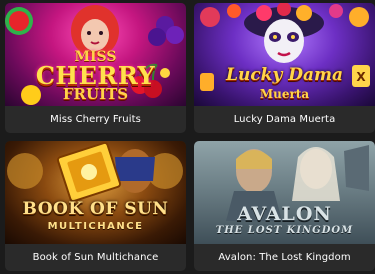 This screenshot has width=375, height=274. What do you see at coordinates (284, 230) in the screenshot?
I see `logo-line-2: THE LOST KINGDOM` at bounding box center [284, 230].